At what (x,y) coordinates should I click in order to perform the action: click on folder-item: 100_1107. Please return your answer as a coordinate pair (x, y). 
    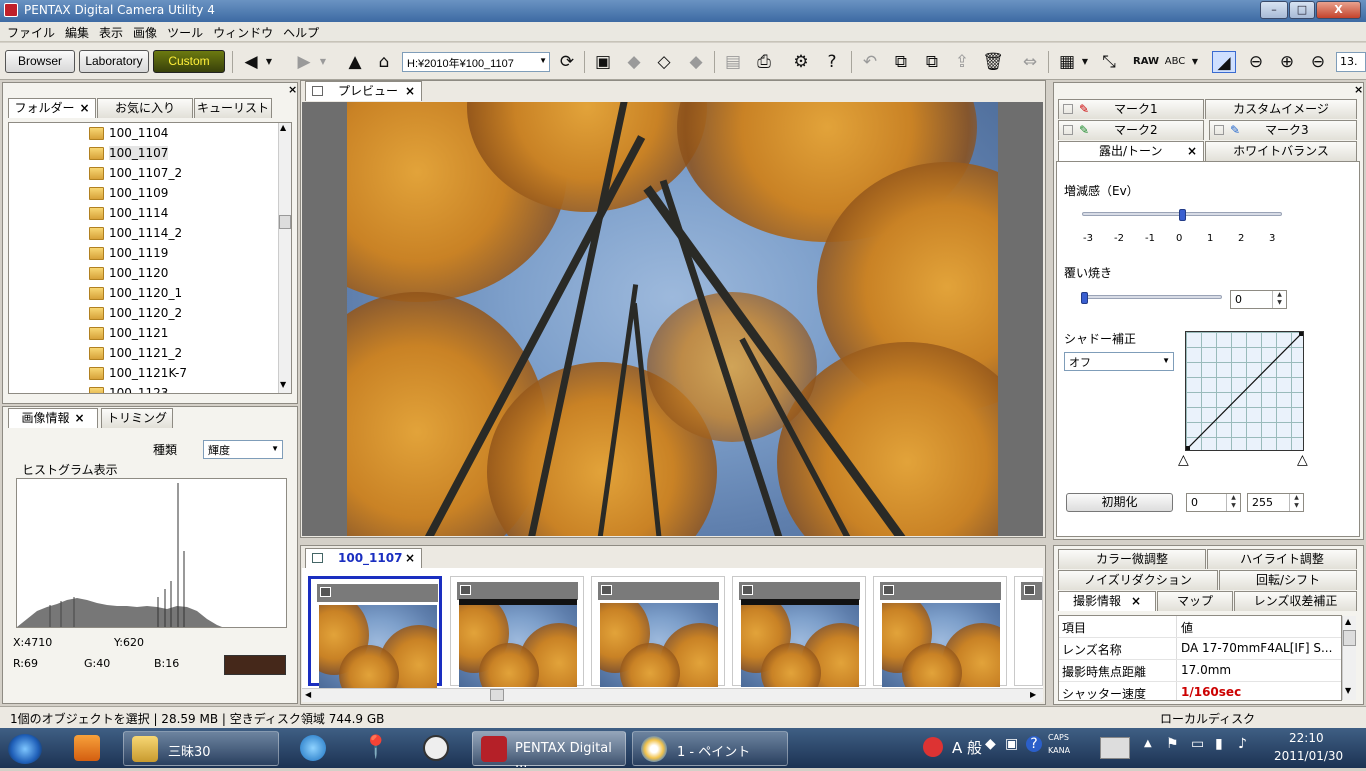
    Looking at the image, I should click on (144, 154).